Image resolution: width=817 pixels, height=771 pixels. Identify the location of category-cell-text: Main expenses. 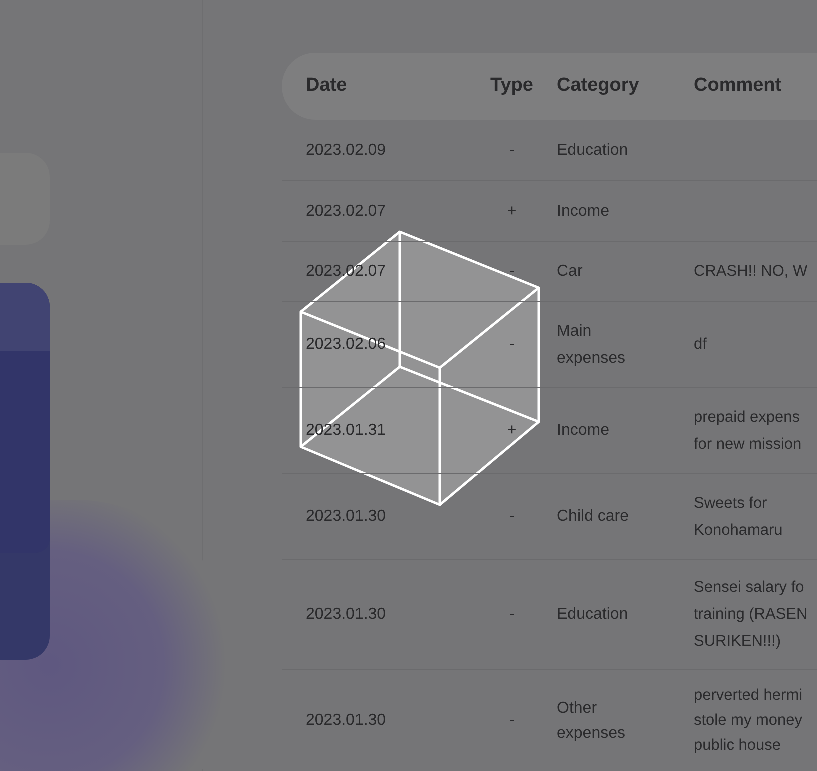
(591, 345).